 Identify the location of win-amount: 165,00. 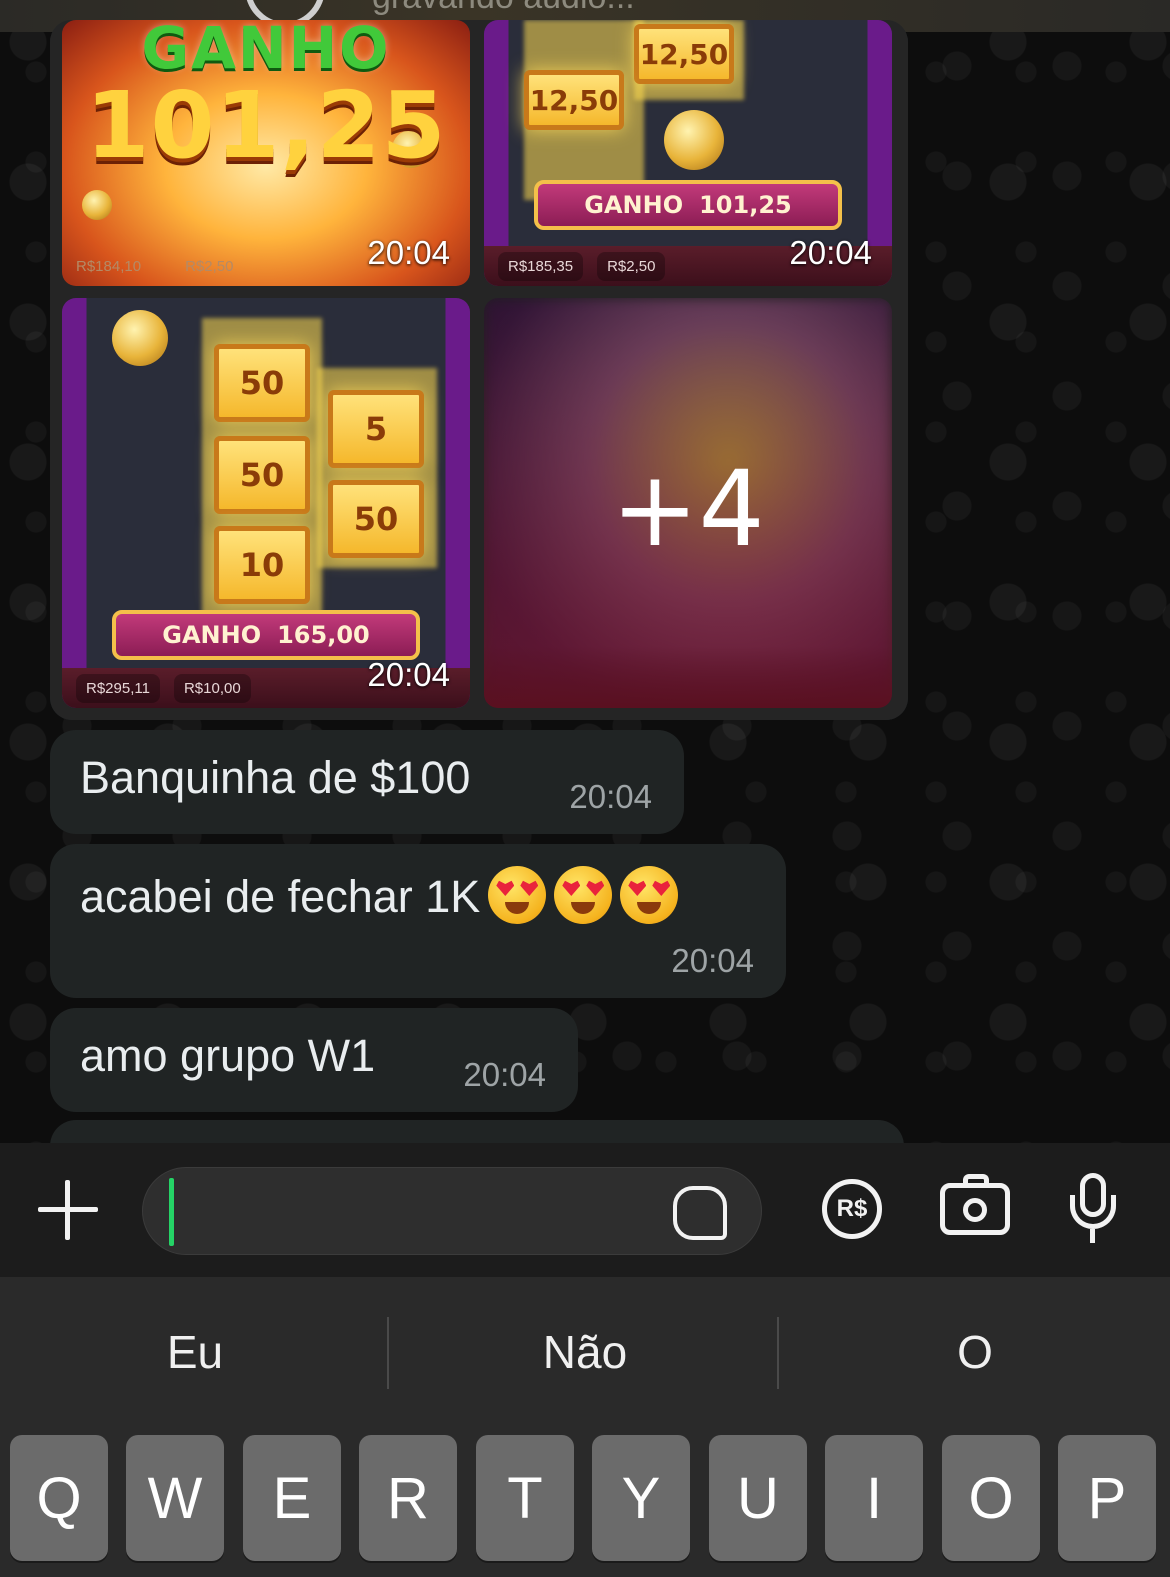
(323, 635).